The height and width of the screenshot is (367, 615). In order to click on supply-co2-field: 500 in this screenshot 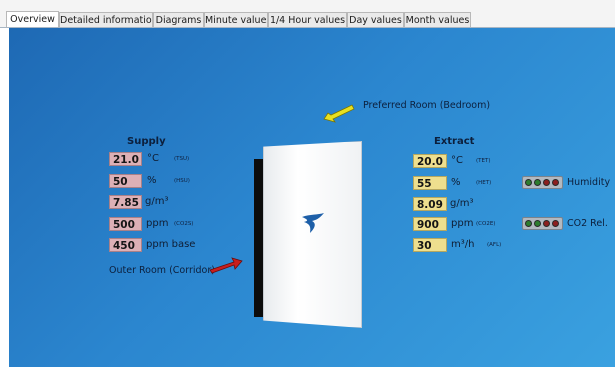, I will do `click(125, 224)`.